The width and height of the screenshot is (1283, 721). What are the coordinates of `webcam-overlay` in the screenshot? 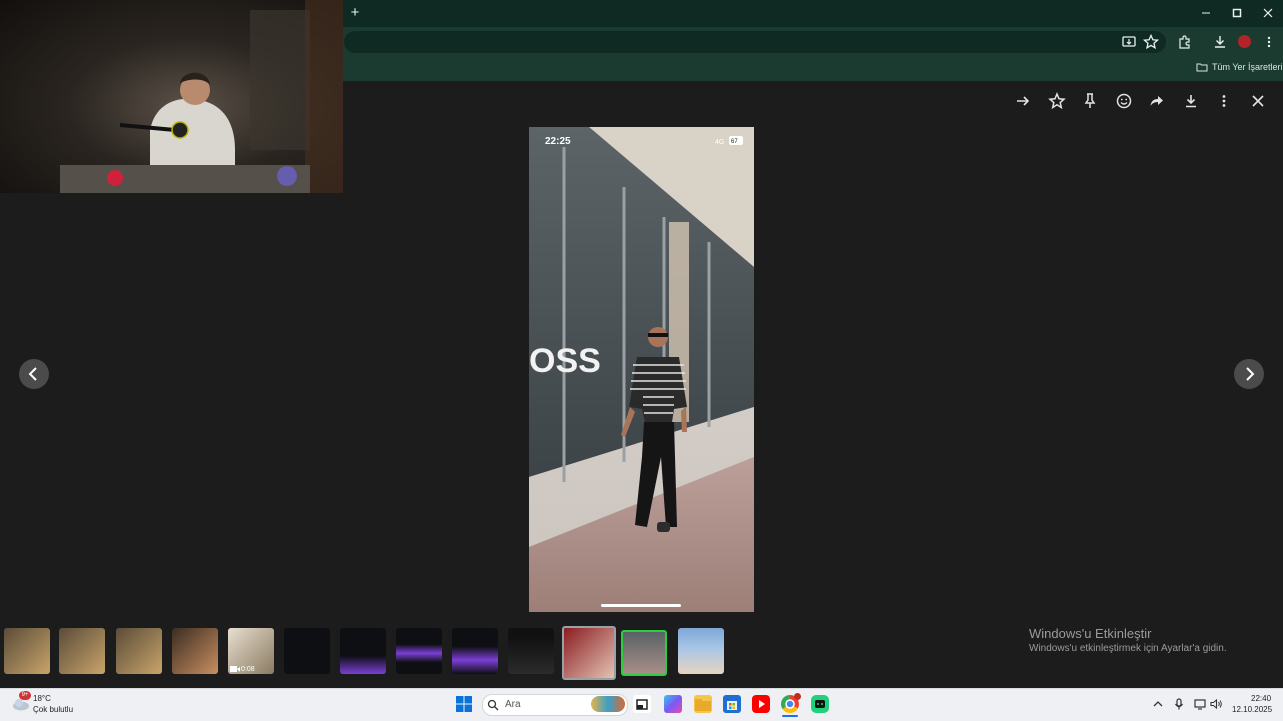 It's located at (171, 96).